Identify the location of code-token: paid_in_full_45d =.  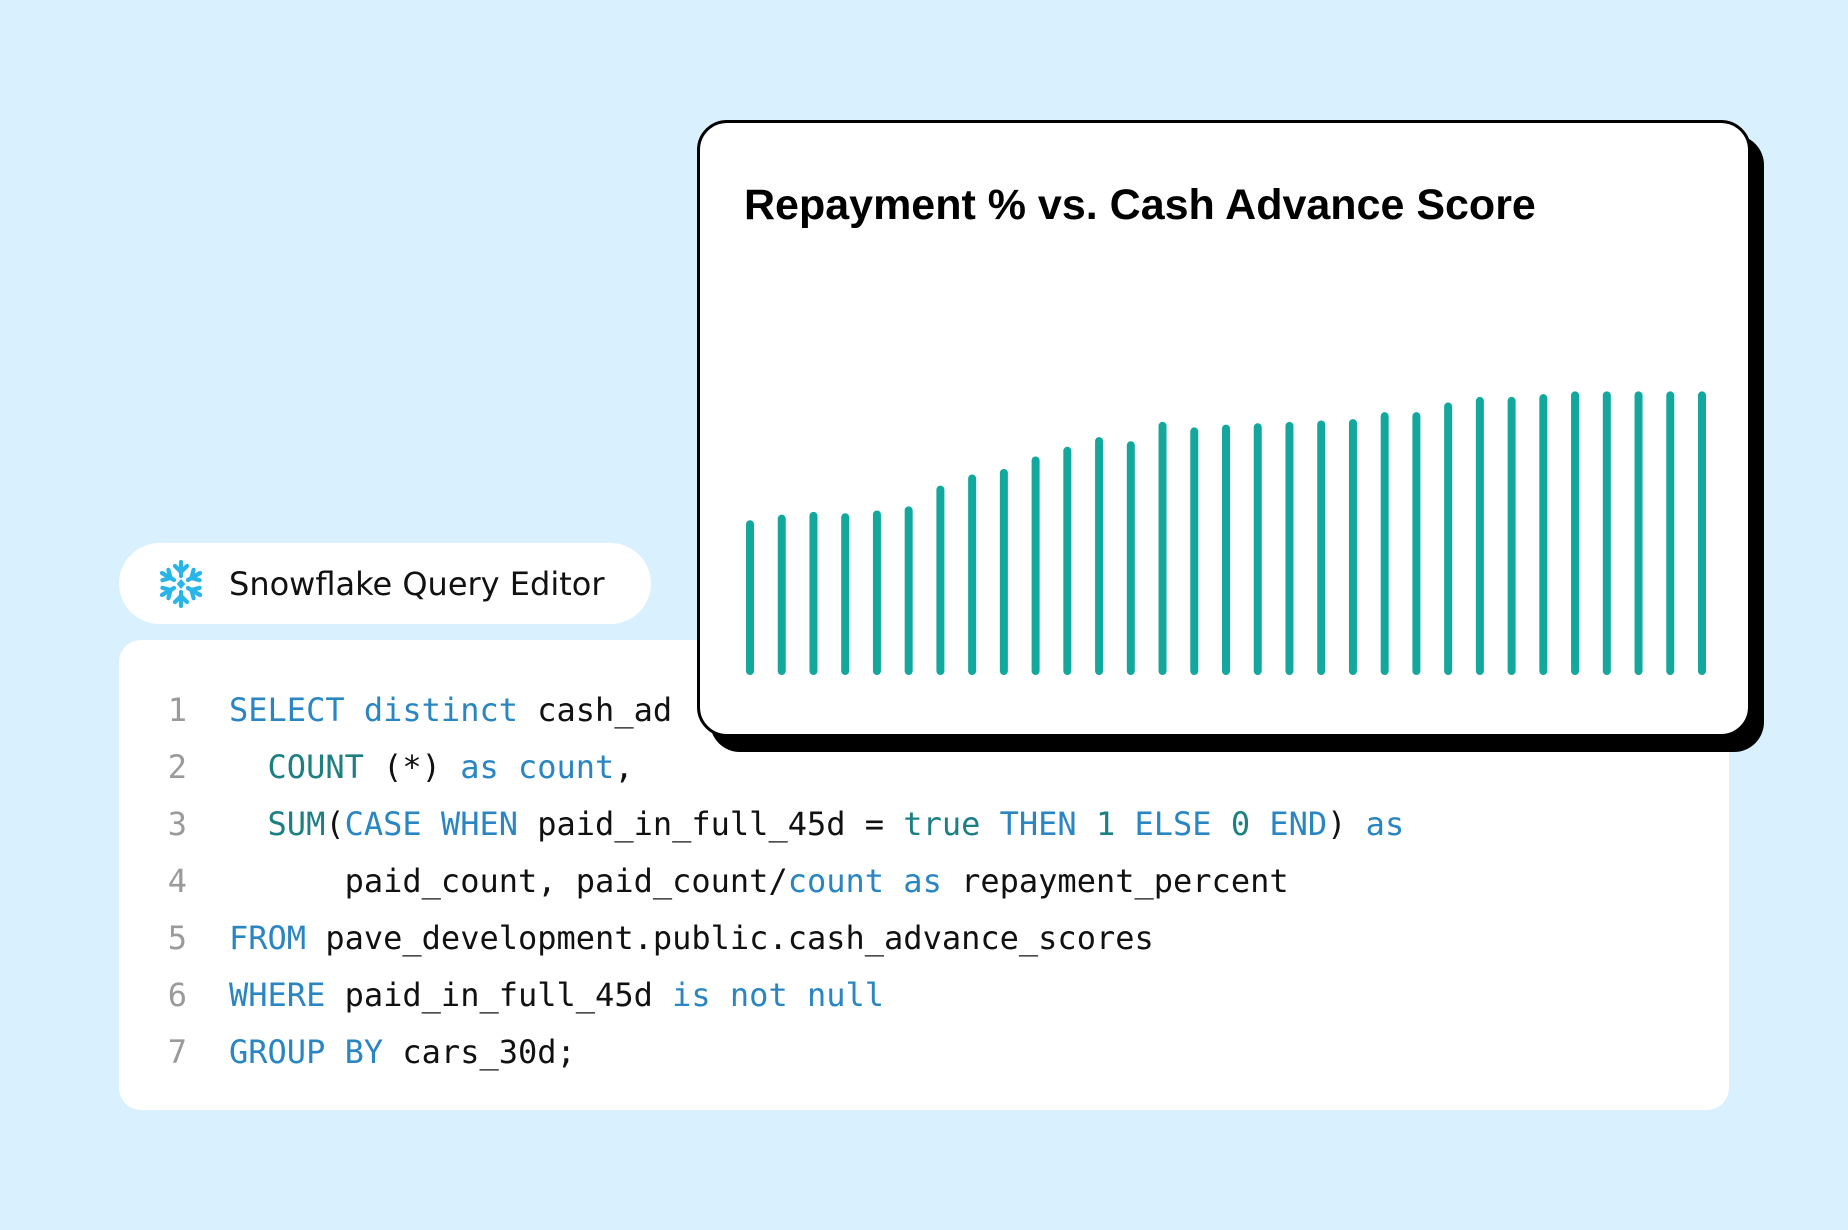
(710, 824).